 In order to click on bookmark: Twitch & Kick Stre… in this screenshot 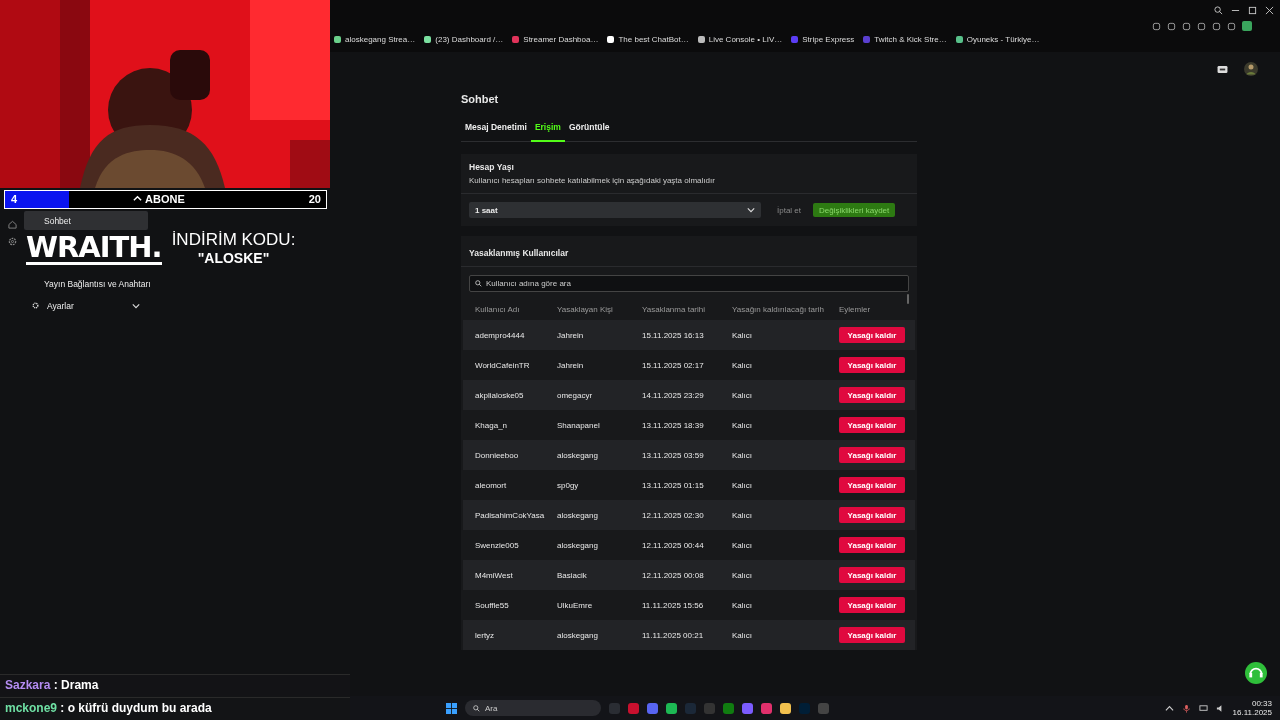, I will do `click(905, 39)`.